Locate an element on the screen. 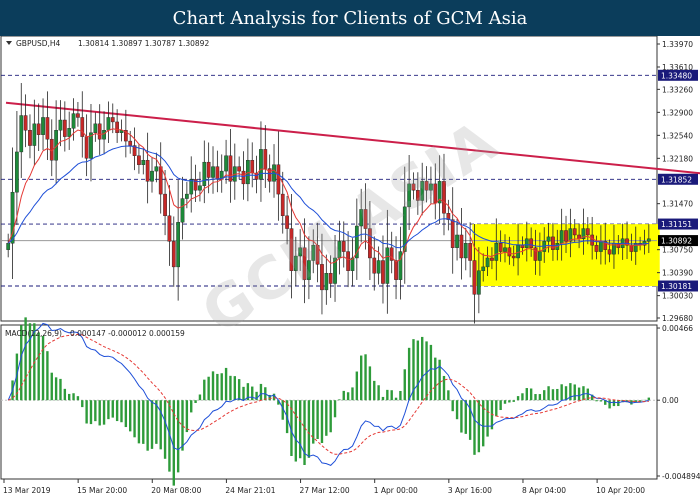 The height and width of the screenshot is (500, 700). current-price-label: 1.30892 is located at coordinates (676, 241).